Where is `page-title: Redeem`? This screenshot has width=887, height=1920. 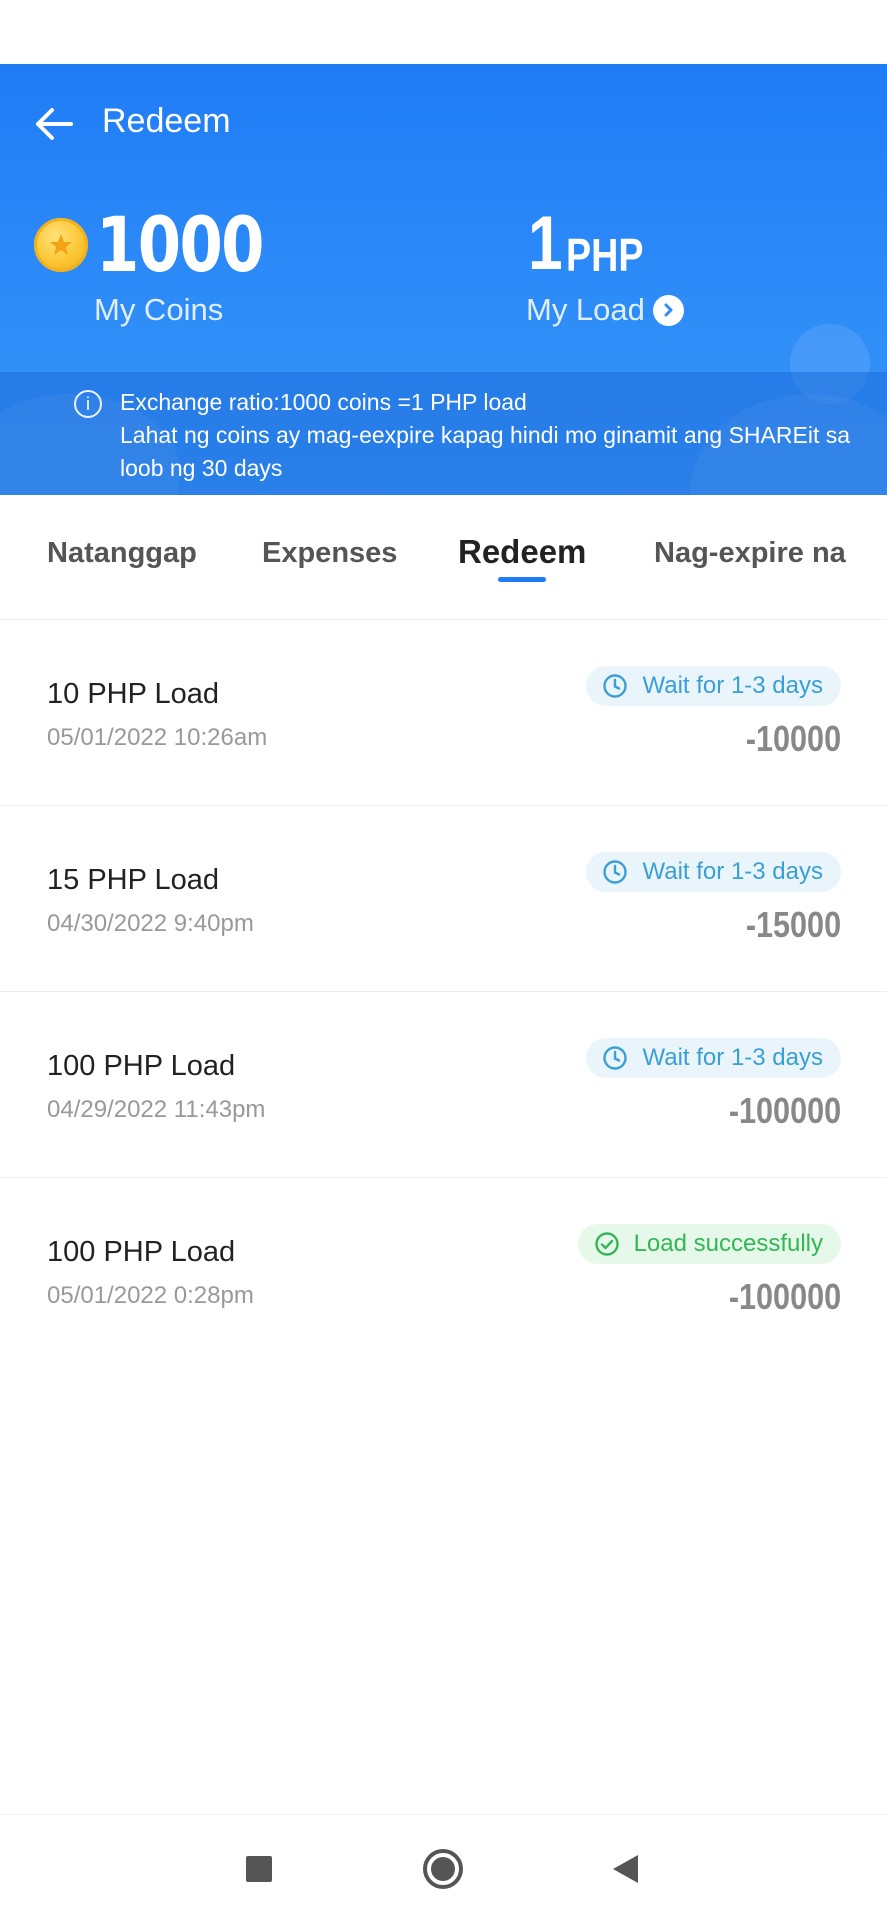 page-title: Redeem is located at coordinates (166, 121).